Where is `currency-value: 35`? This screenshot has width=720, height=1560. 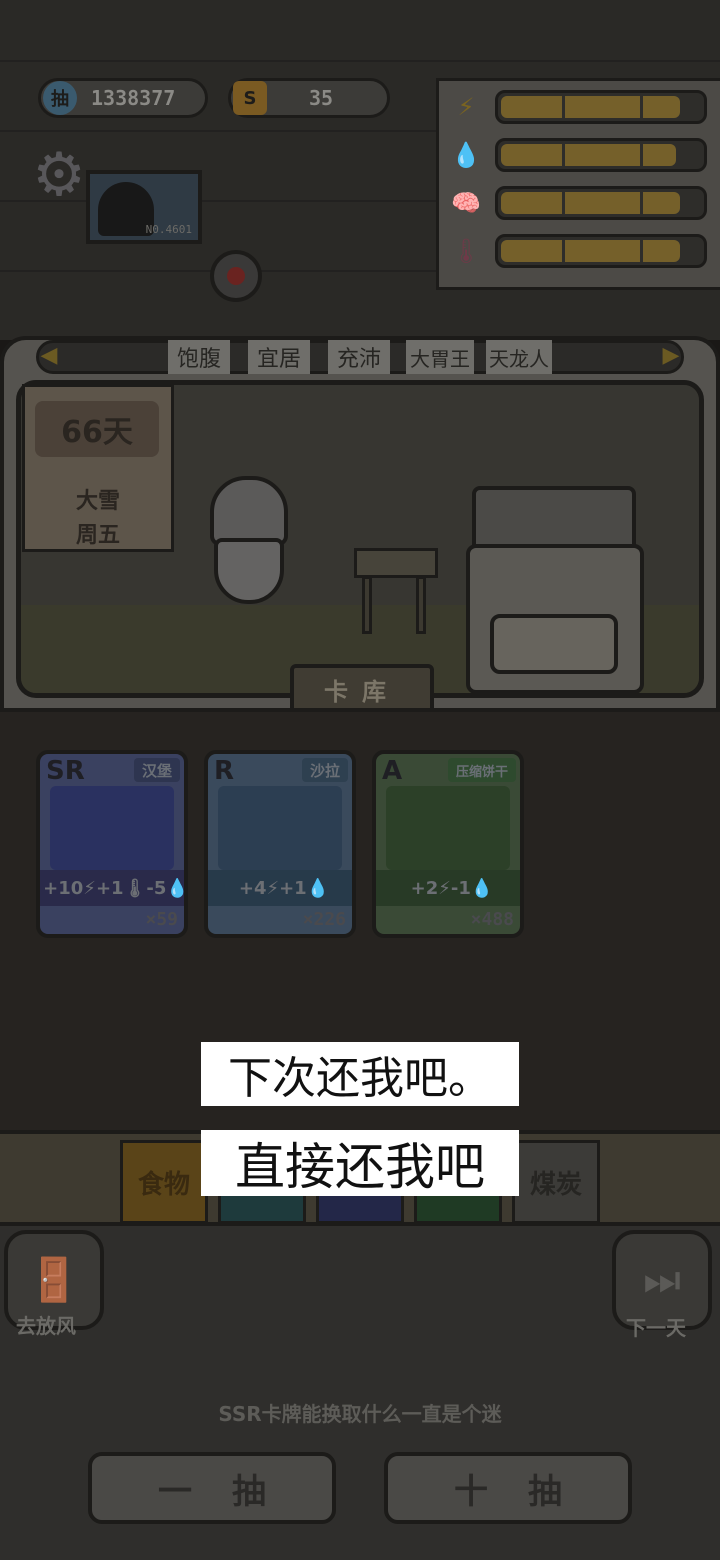
currency-value: 35 is located at coordinates (321, 98).